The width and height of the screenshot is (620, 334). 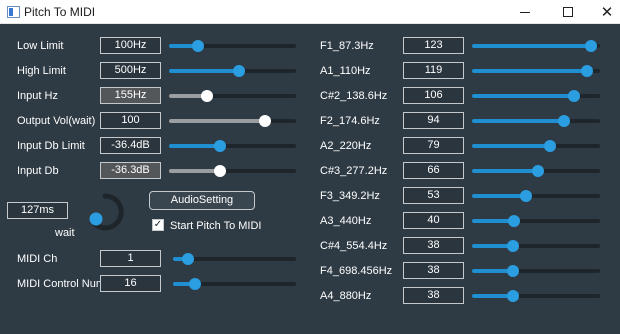 What do you see at coordinates (433, 245) in the screenshot?
I see `note-field-cs4: 38` at bounding box center [433, 245].